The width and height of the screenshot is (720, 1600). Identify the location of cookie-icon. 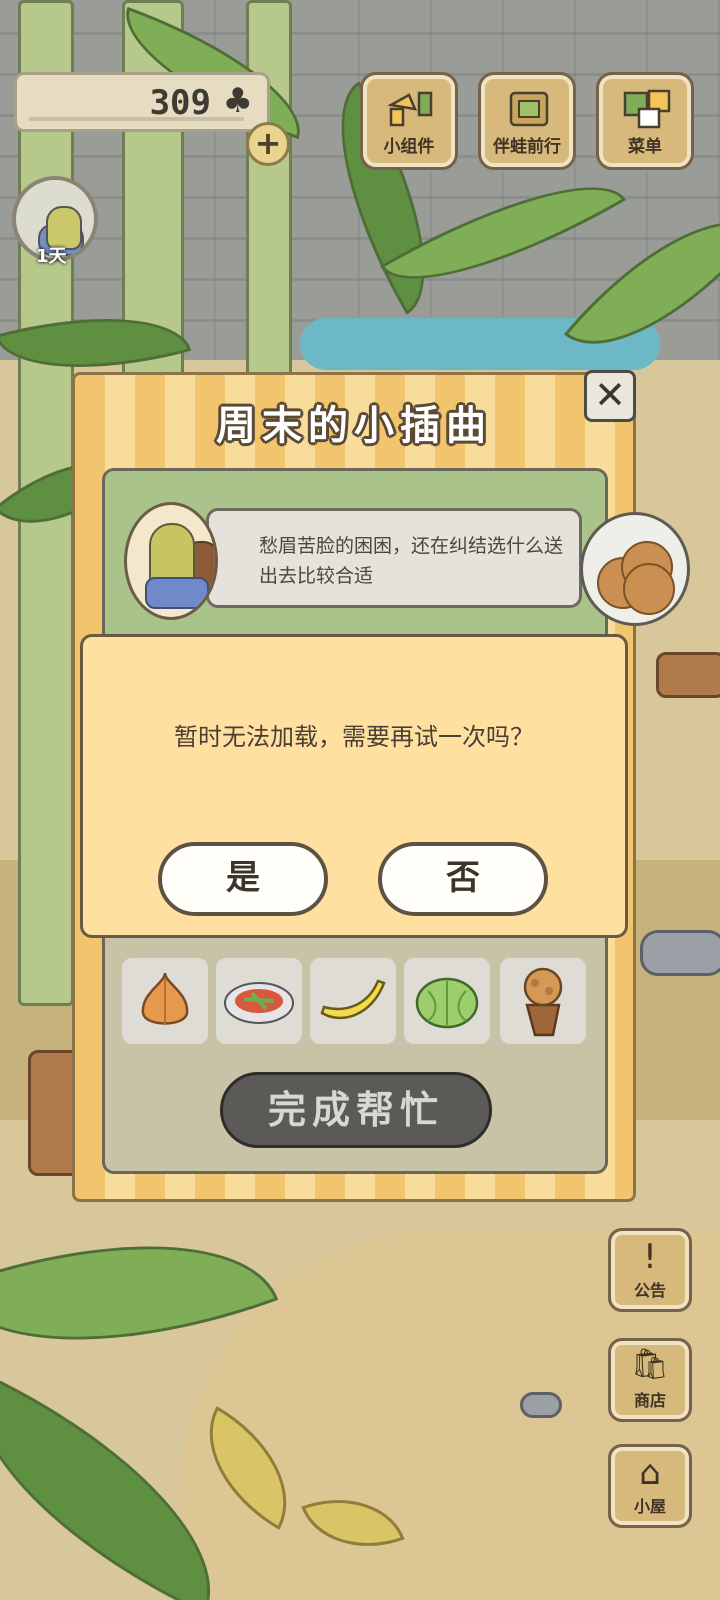
(649, 589).